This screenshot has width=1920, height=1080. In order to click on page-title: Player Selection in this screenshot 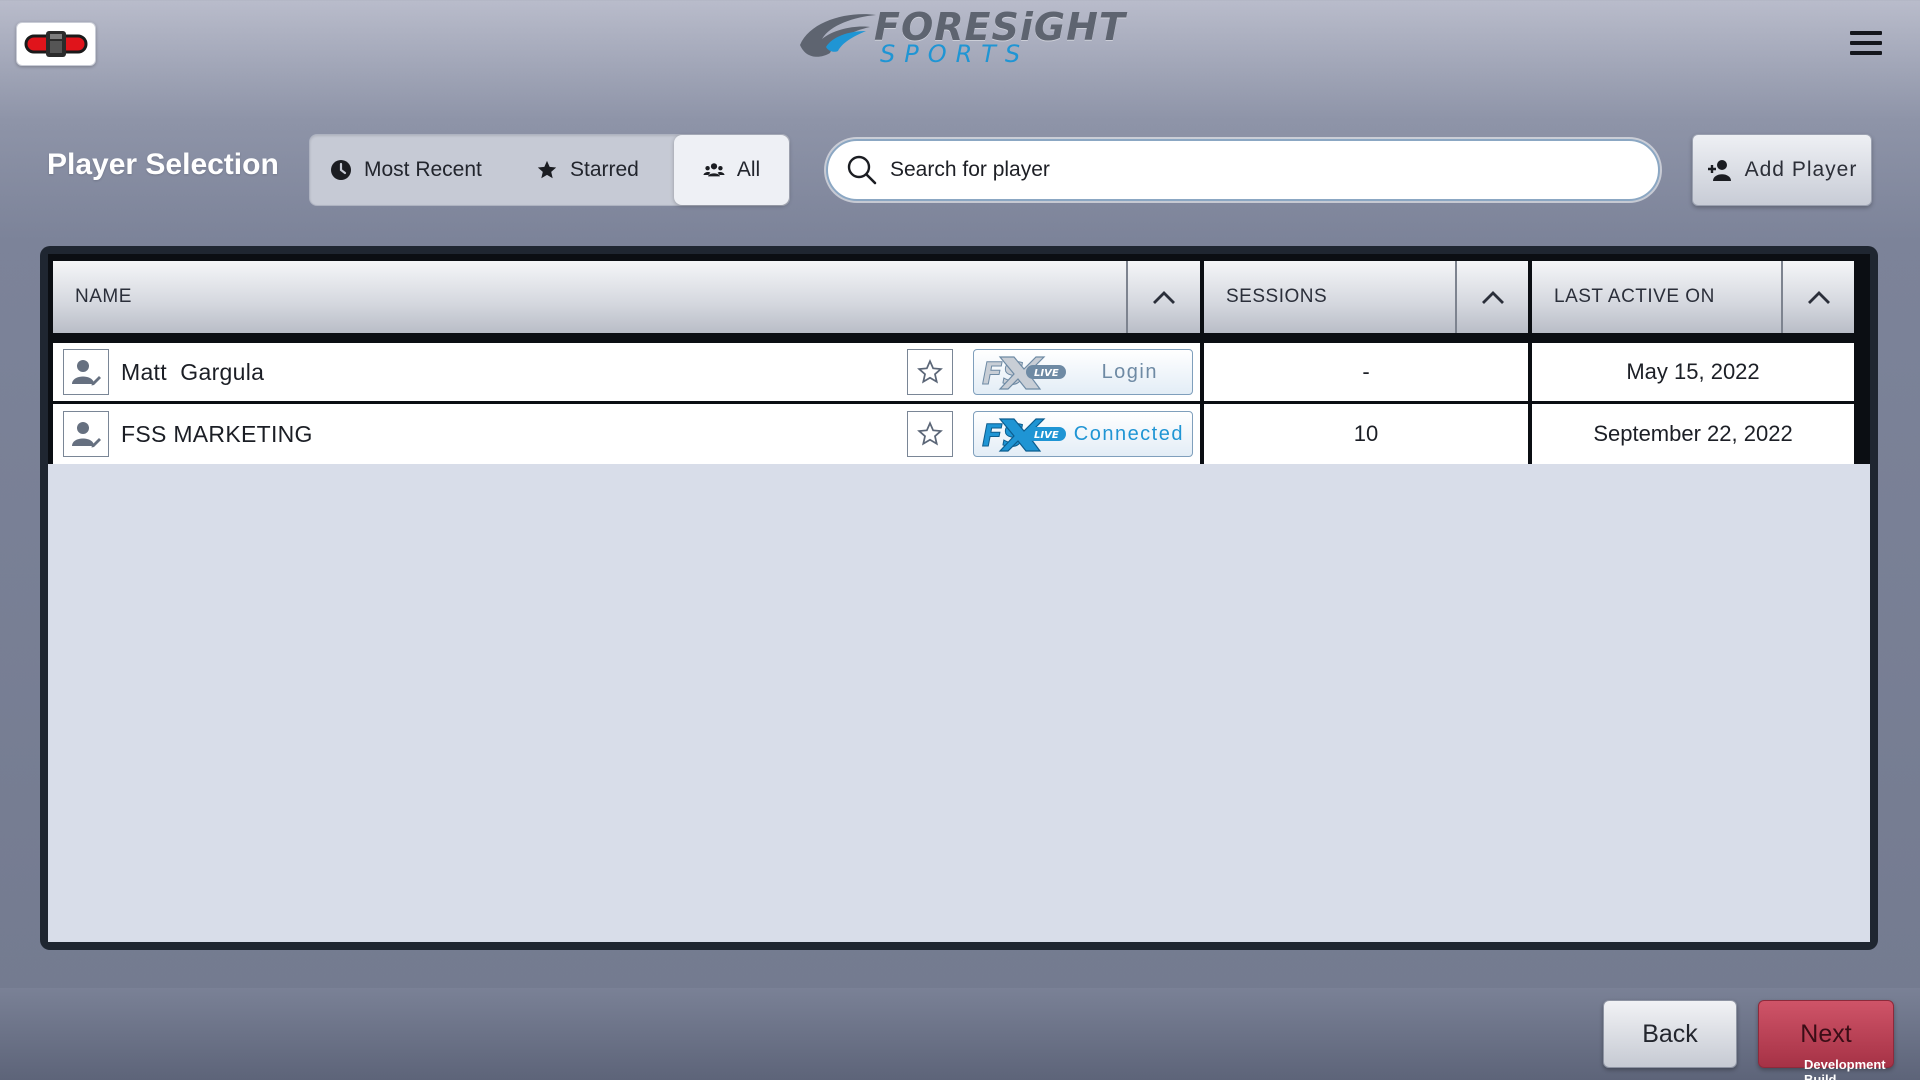, I will do `click(163, 164)`.